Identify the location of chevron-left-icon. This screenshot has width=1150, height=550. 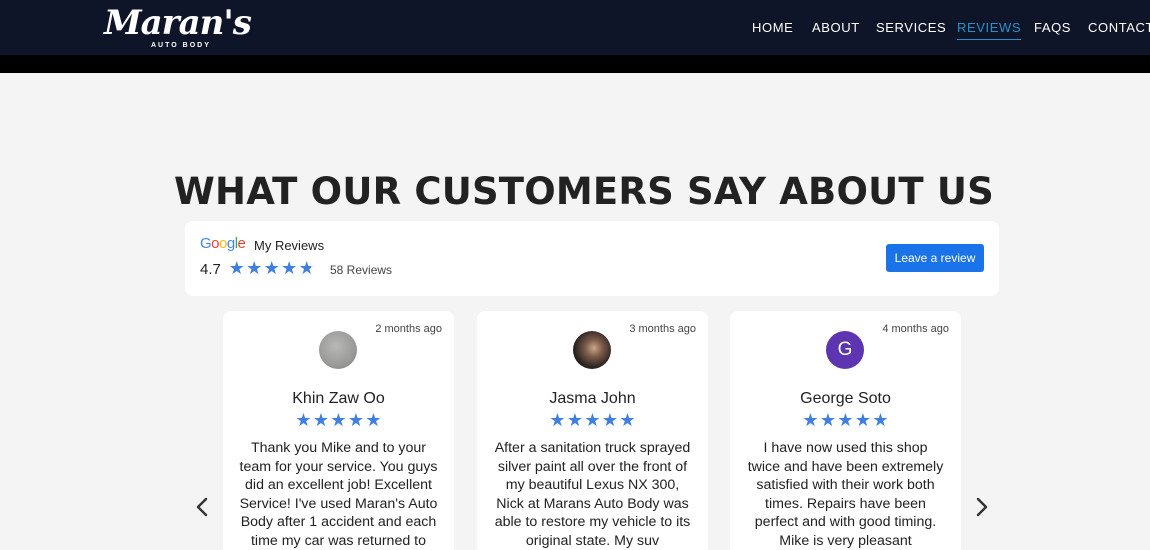
(202, 507).